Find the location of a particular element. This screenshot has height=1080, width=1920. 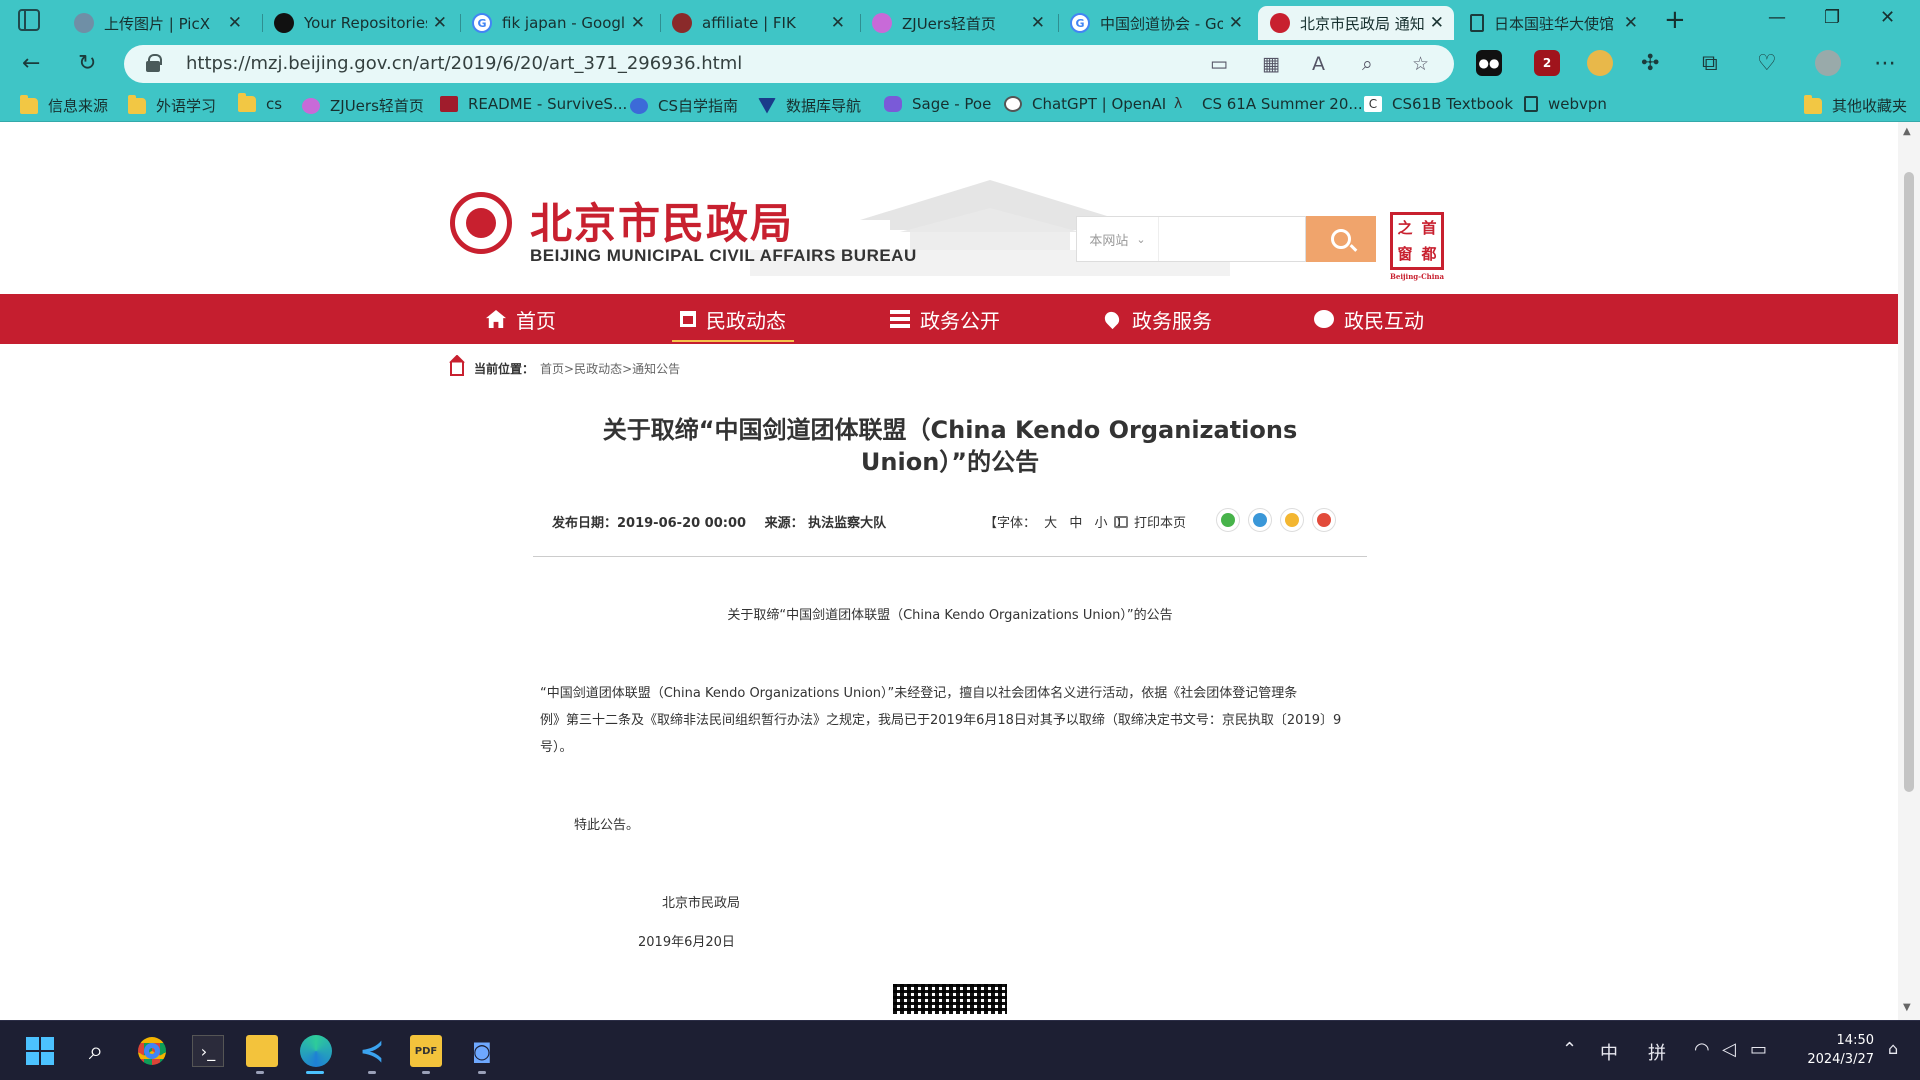

app-icon: ◙ is located at coordinates (482, 1051).